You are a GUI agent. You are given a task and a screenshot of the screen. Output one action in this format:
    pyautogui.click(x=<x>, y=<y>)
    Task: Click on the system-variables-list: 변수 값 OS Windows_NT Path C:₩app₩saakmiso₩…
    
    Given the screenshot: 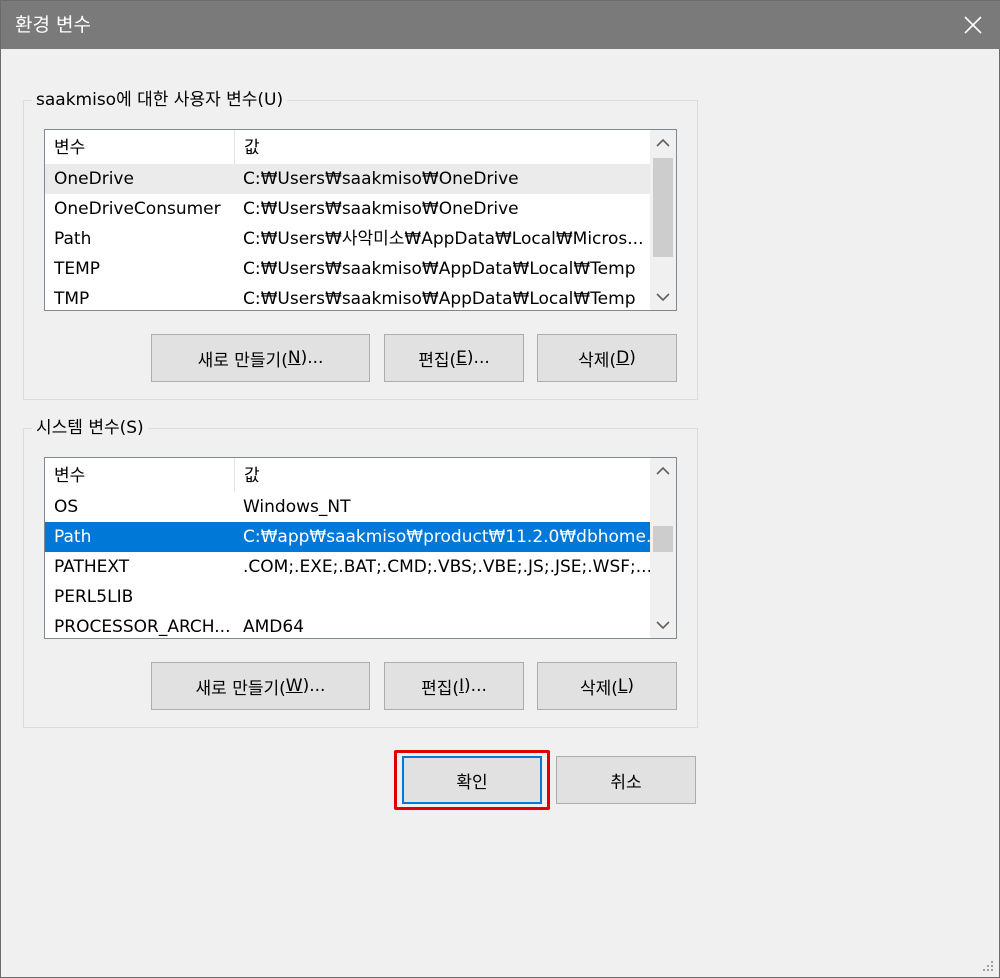 What is the action you would take?
    pyautogui.click(x=360, y=548)
    